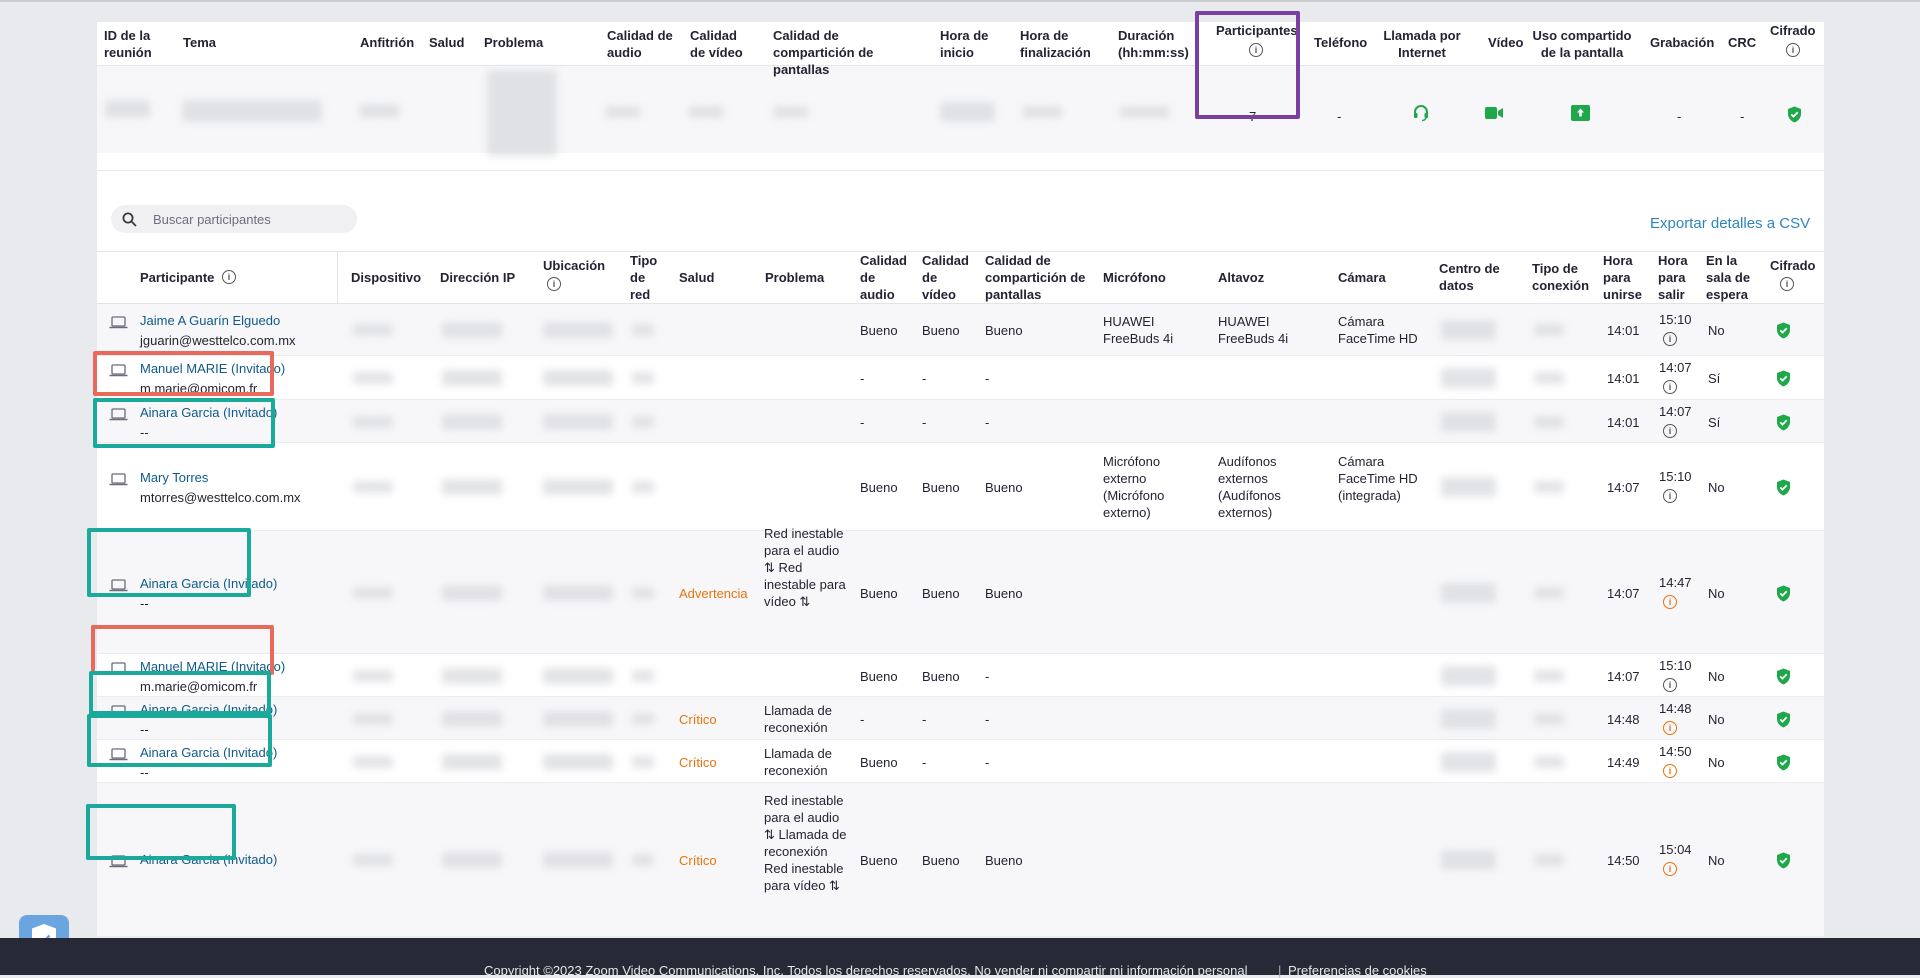 This screenshot has height=978, width=1920. Describe the element at coordinates (960, 1) in the screenshot. I see `top-border` at that location.